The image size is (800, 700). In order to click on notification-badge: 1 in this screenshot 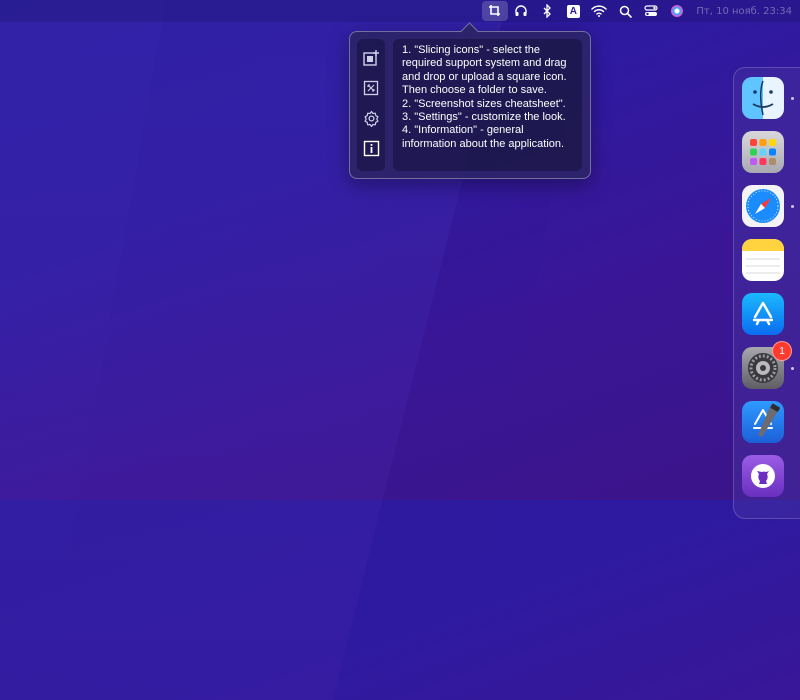, I will do `click(782, 351)`.